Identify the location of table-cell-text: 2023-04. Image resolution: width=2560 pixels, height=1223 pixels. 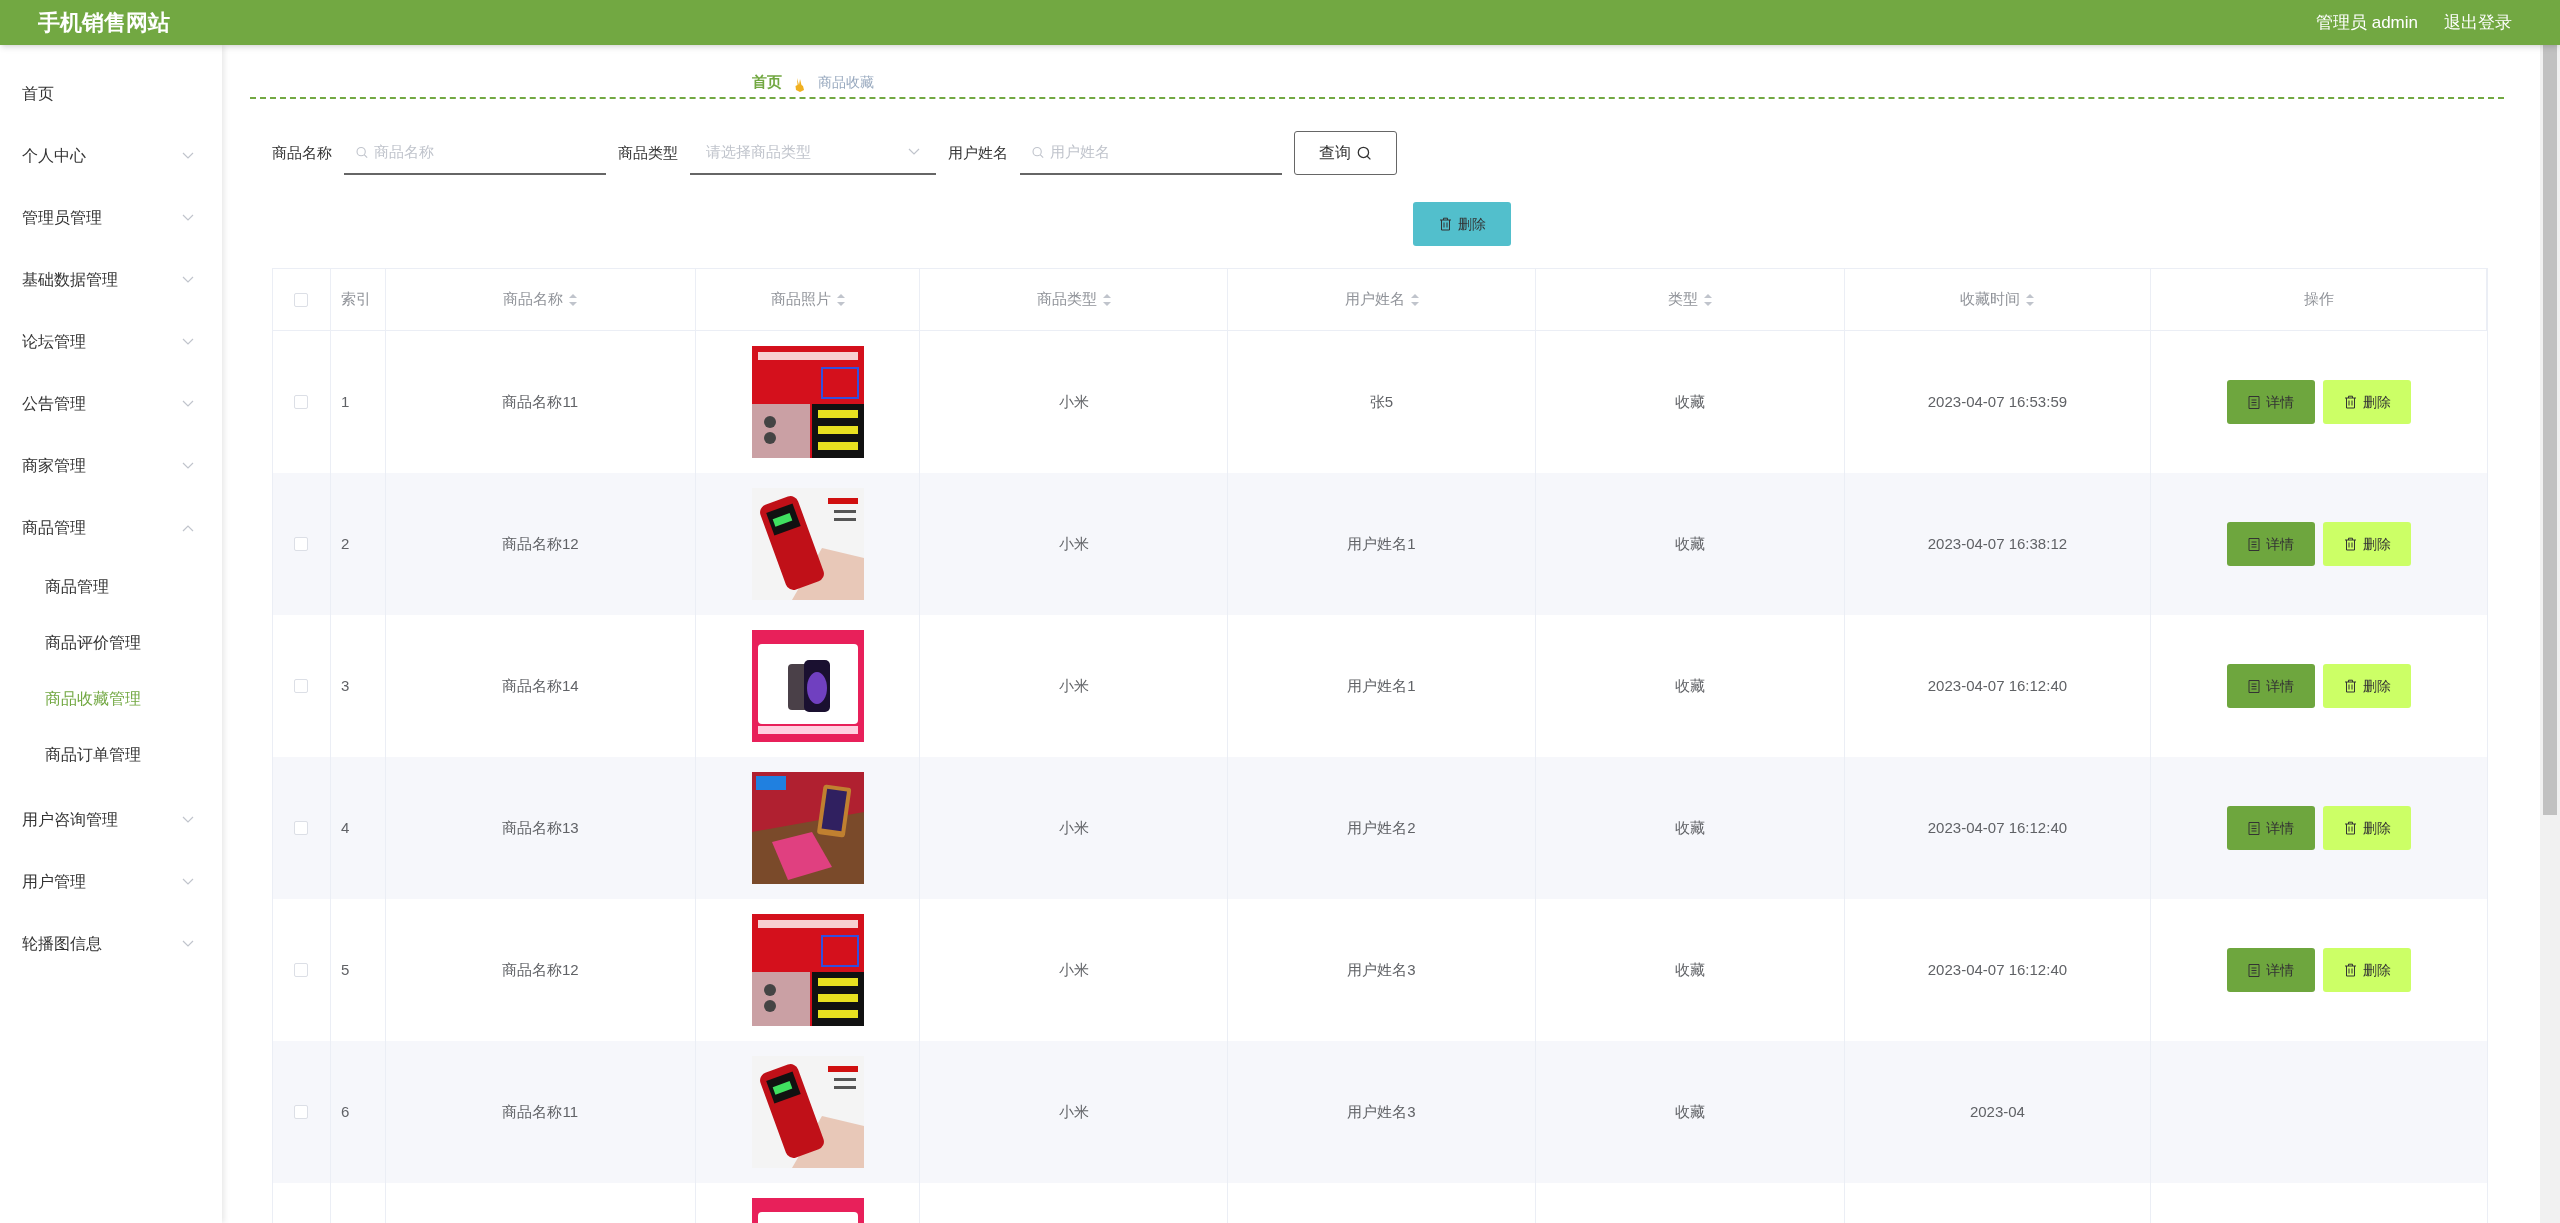
(1997, 1111).